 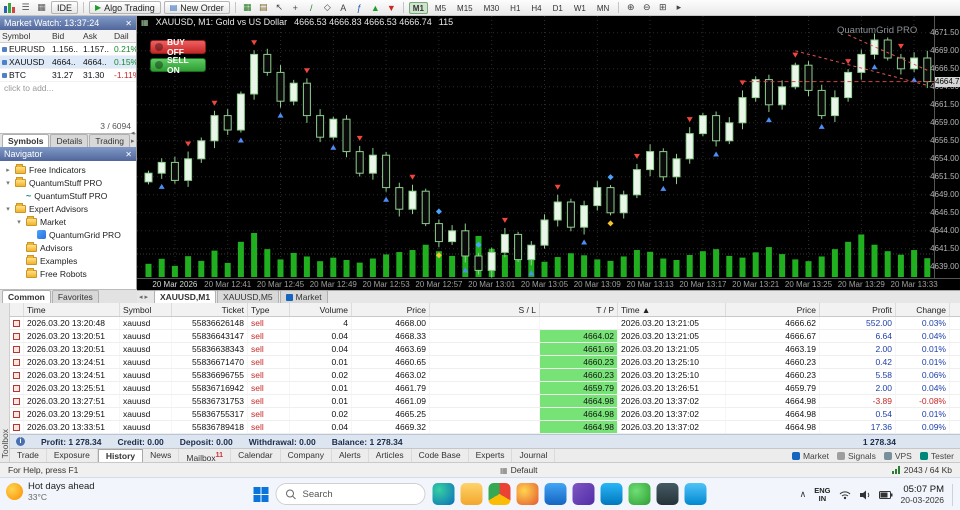 I want to click on sell-toggle-button: SELL ON, so click(x=178, y=65).